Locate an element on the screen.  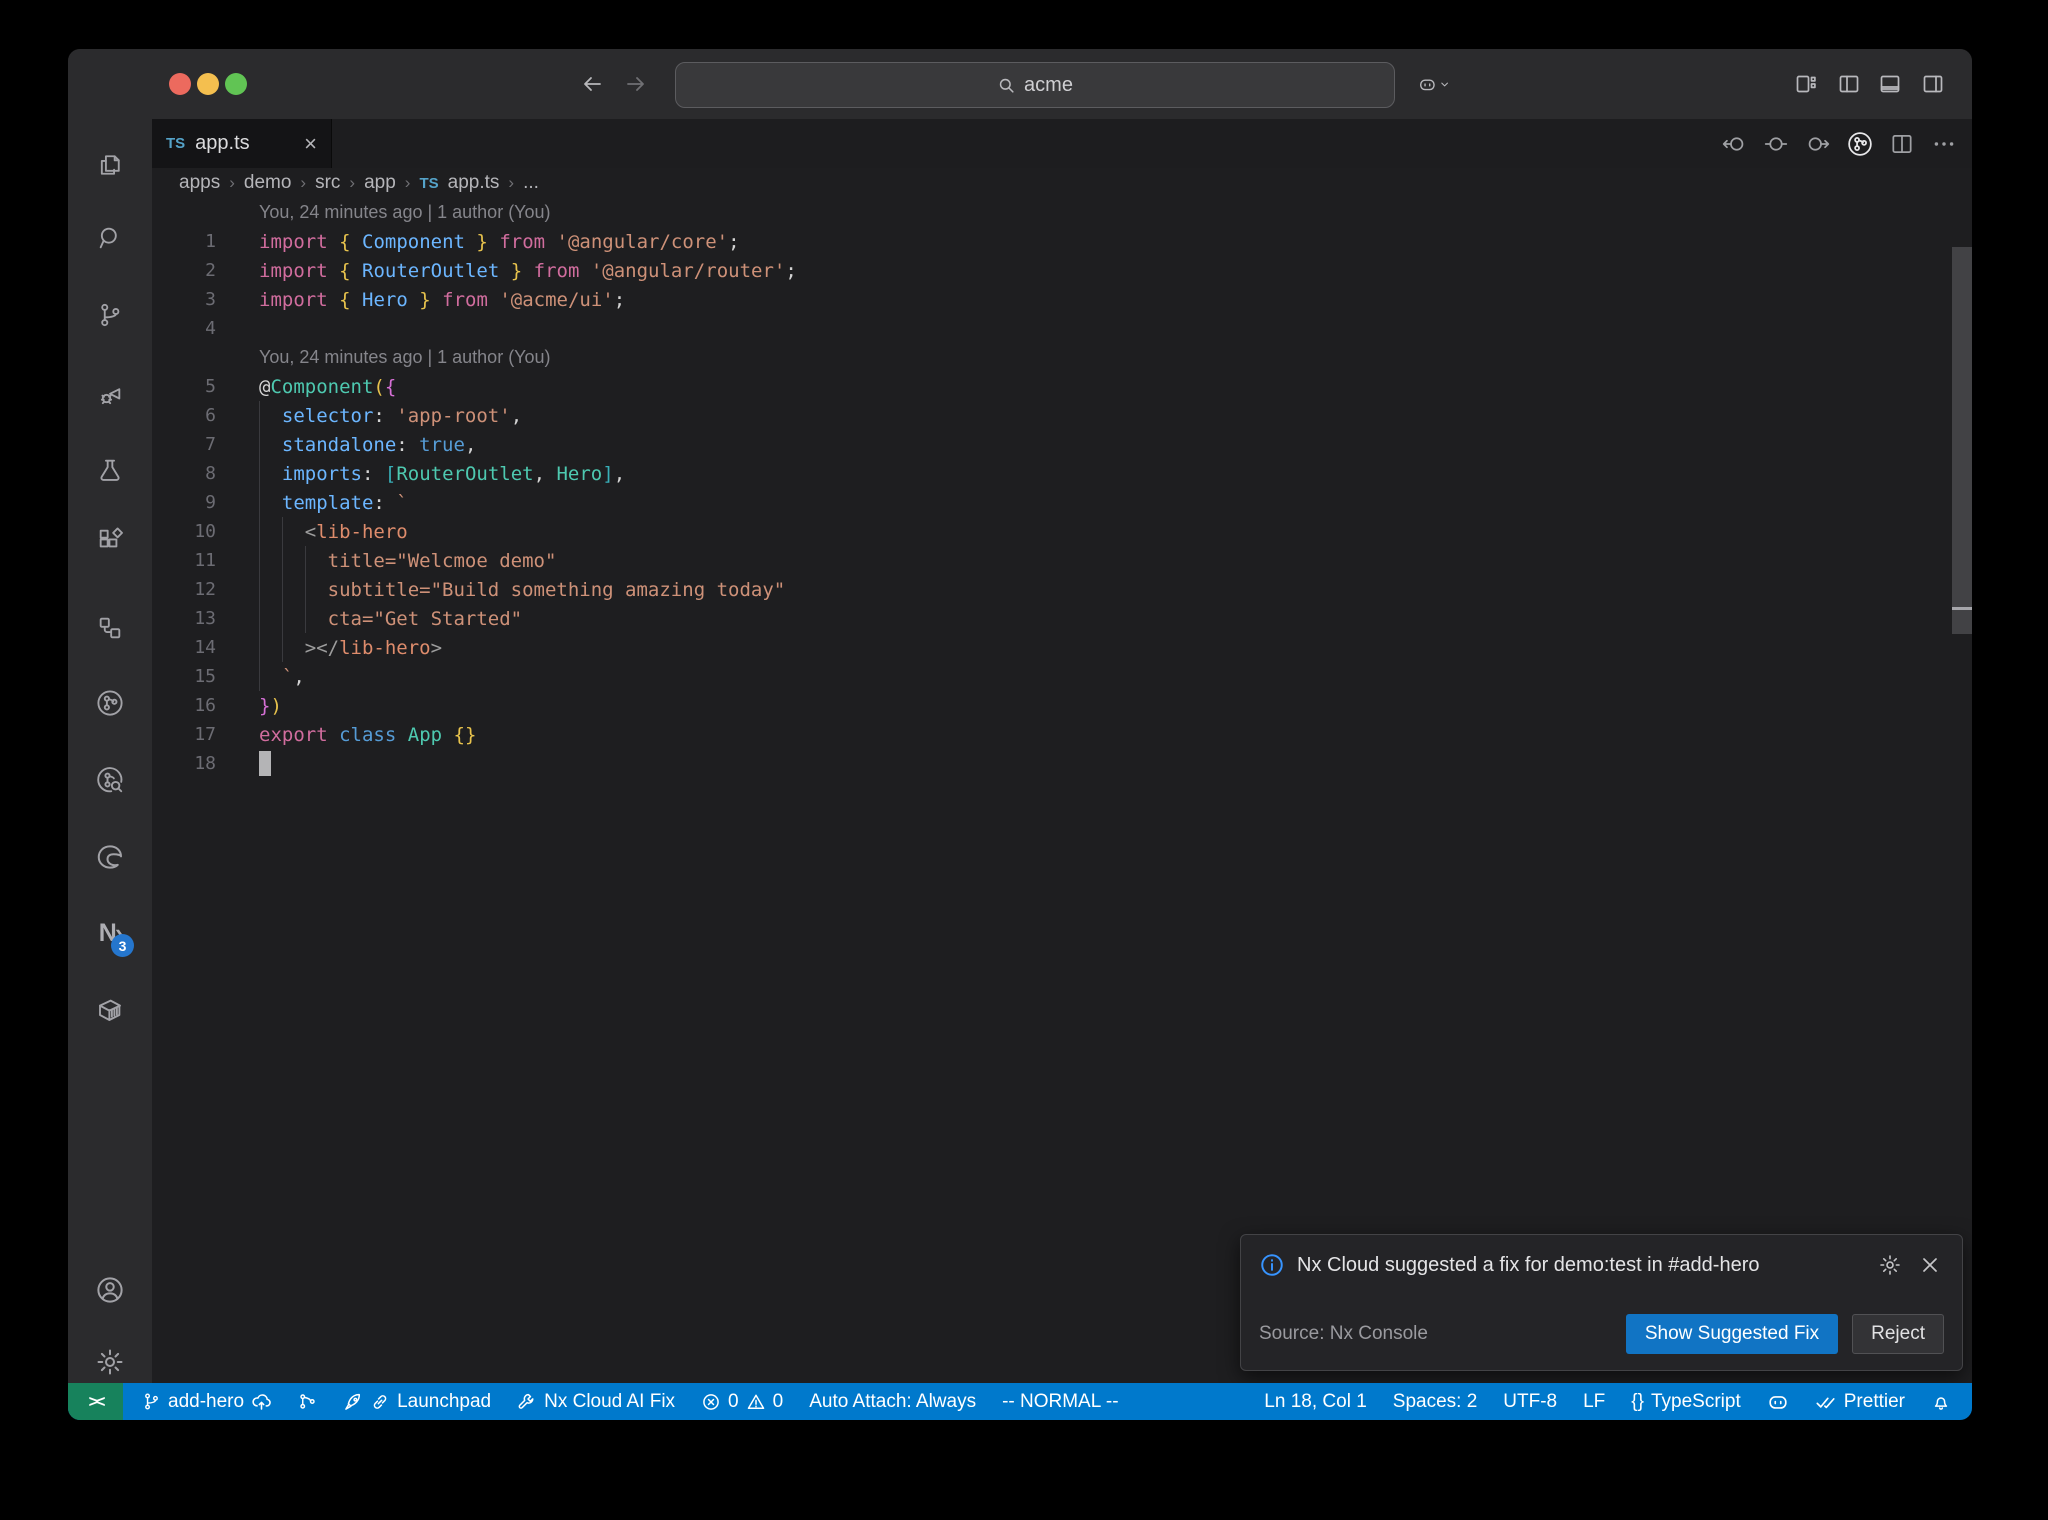
breadcrumb-file: app.ts is located at coordinates (474, 183).